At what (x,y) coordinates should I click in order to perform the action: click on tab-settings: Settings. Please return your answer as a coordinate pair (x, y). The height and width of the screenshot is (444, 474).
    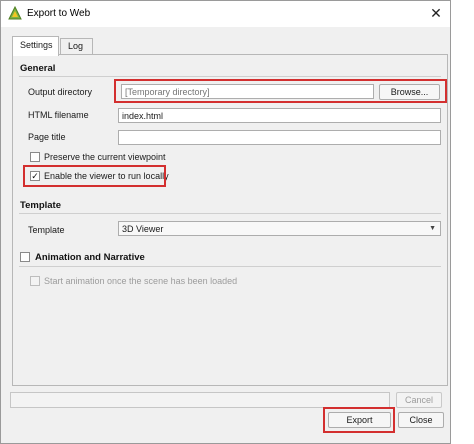
    Looking at the image, I should click on (35, 46).